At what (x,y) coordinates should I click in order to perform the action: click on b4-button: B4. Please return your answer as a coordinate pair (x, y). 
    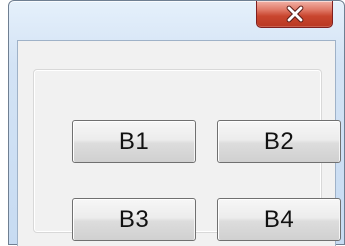
    Looking at the image, I should click on (279, 219).